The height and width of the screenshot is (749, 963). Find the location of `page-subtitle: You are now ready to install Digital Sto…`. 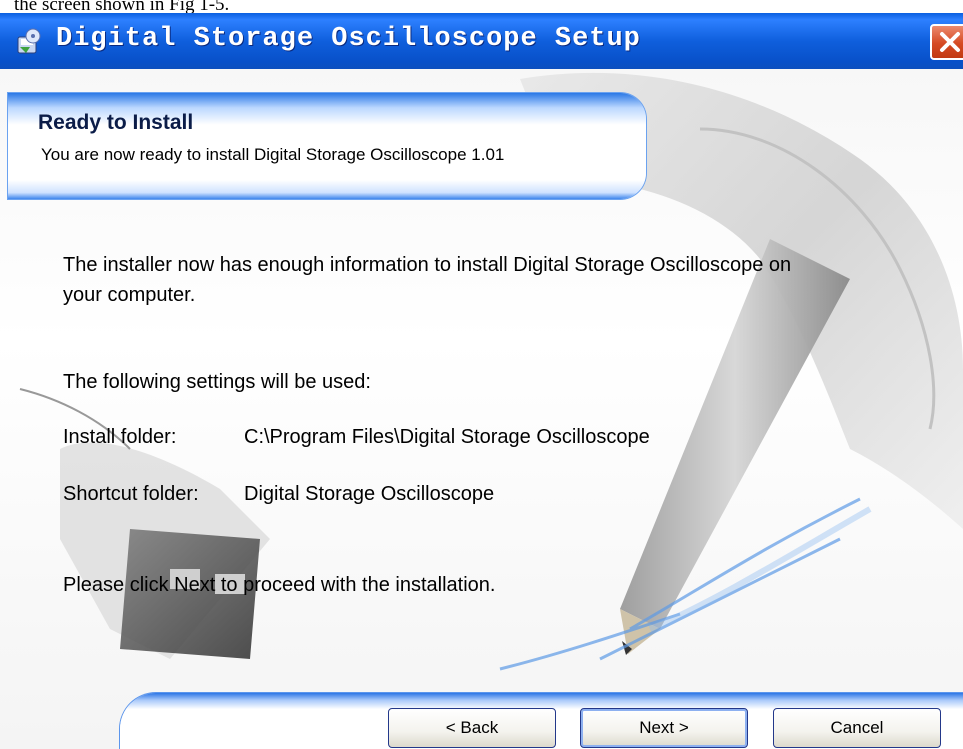

page-subtitle: You are now ready to install Digital Sto… is located at coordinates (273, 154).